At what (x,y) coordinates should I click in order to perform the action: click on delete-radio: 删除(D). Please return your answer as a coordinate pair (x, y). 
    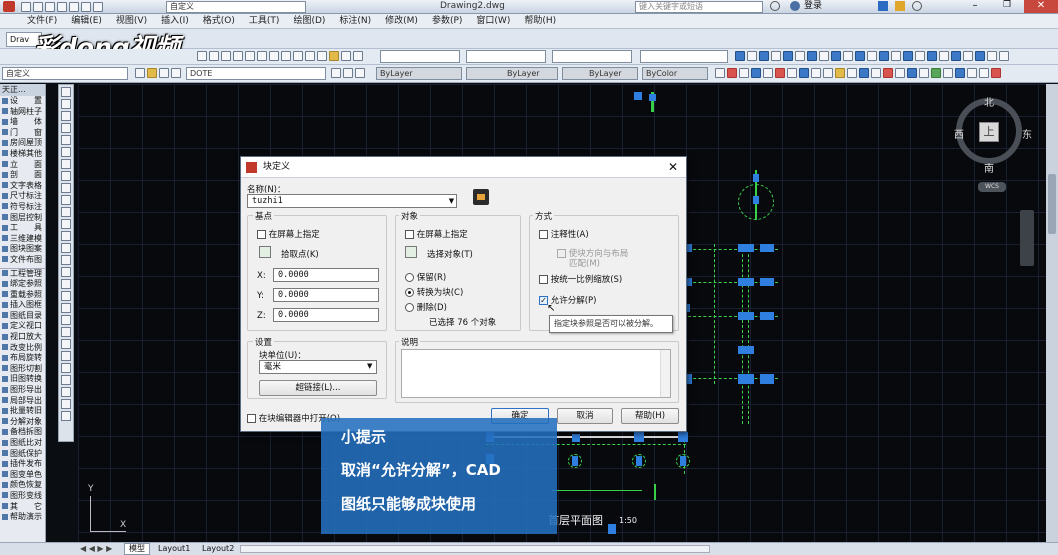
    Looking at the image, I should click on (426, 307).